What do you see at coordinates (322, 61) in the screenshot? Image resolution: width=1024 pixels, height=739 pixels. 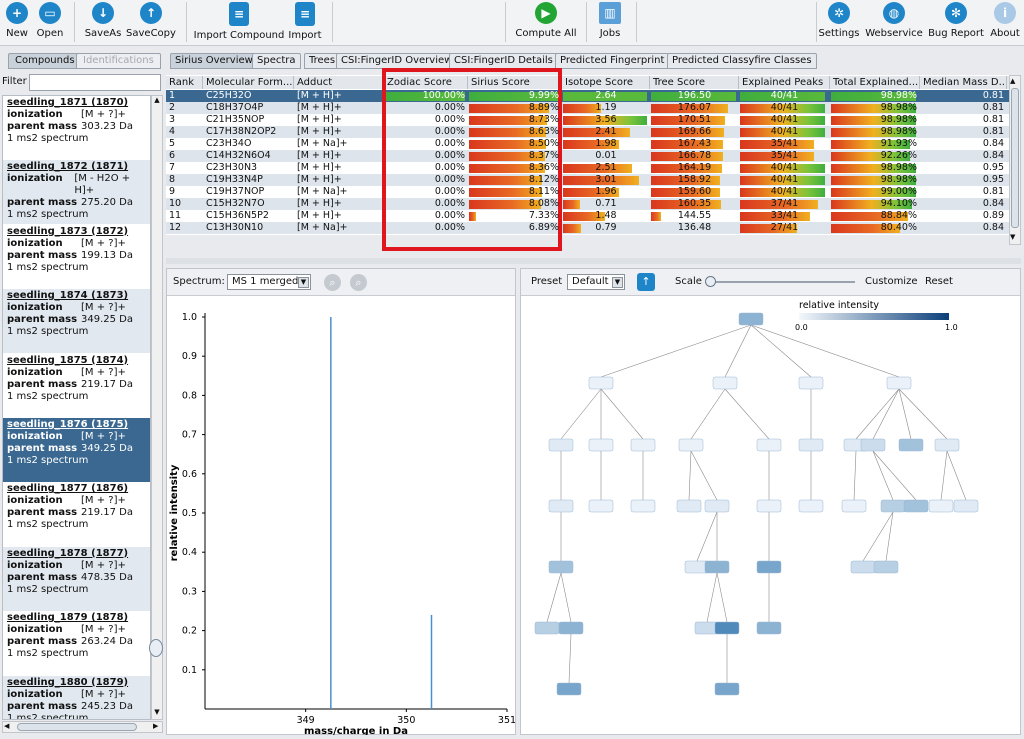 I see `tab-trees: Trees` at bounding box center [322, 61].